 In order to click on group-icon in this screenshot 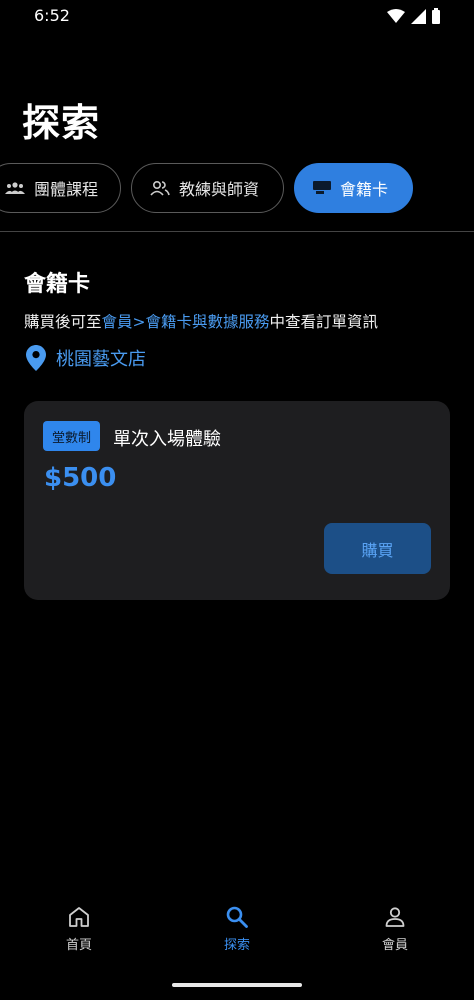, I will do `click(15, 188)`.